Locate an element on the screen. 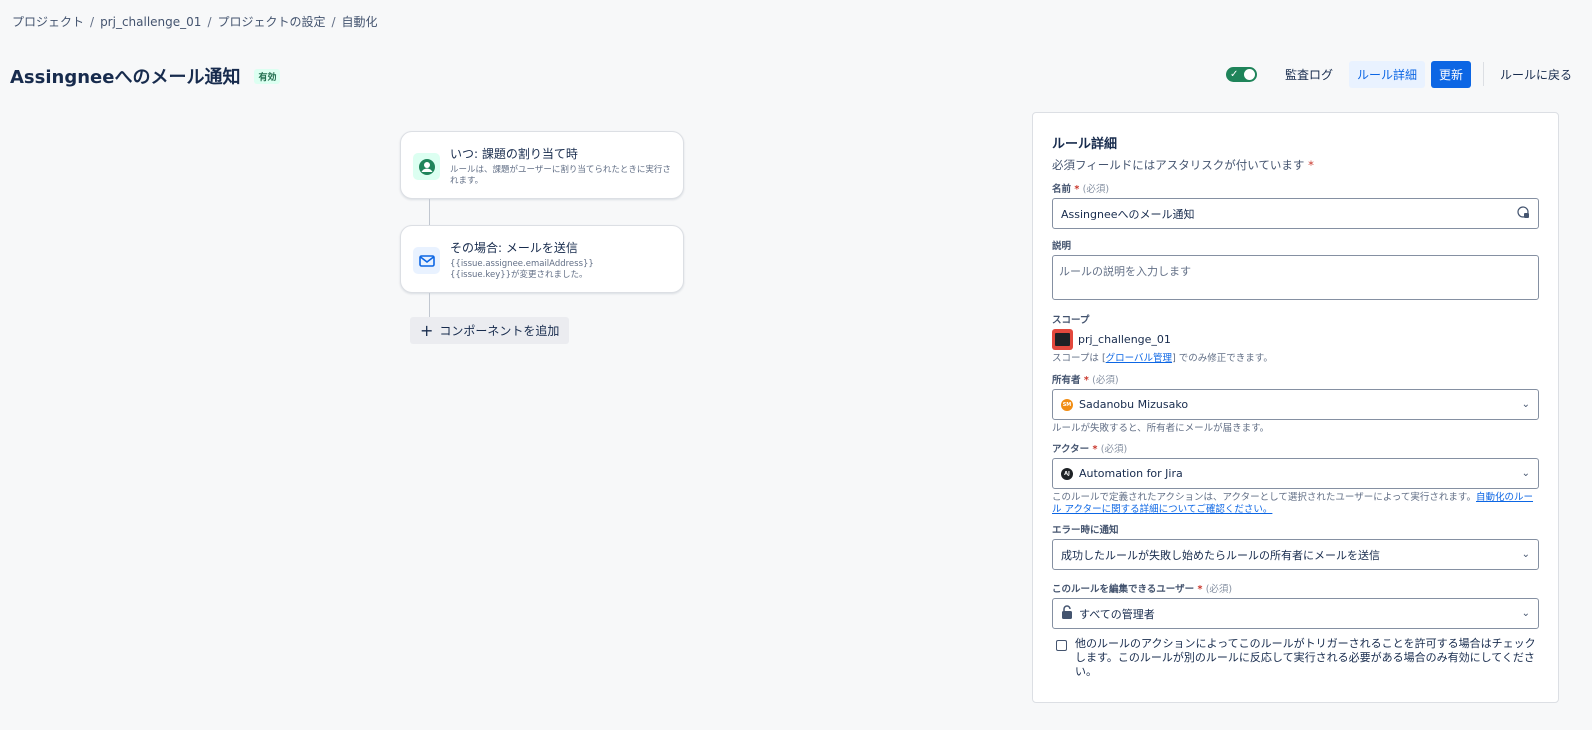  owner-help: ルールが失敗すると、所有者にメールが届きます。 is located at coordinates (1161, 428).